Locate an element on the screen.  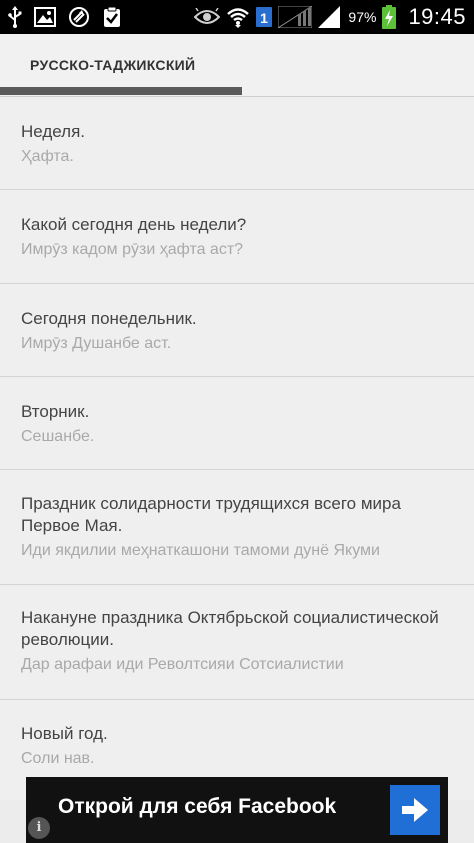
sync-icon is located at coordinates (79, 17).